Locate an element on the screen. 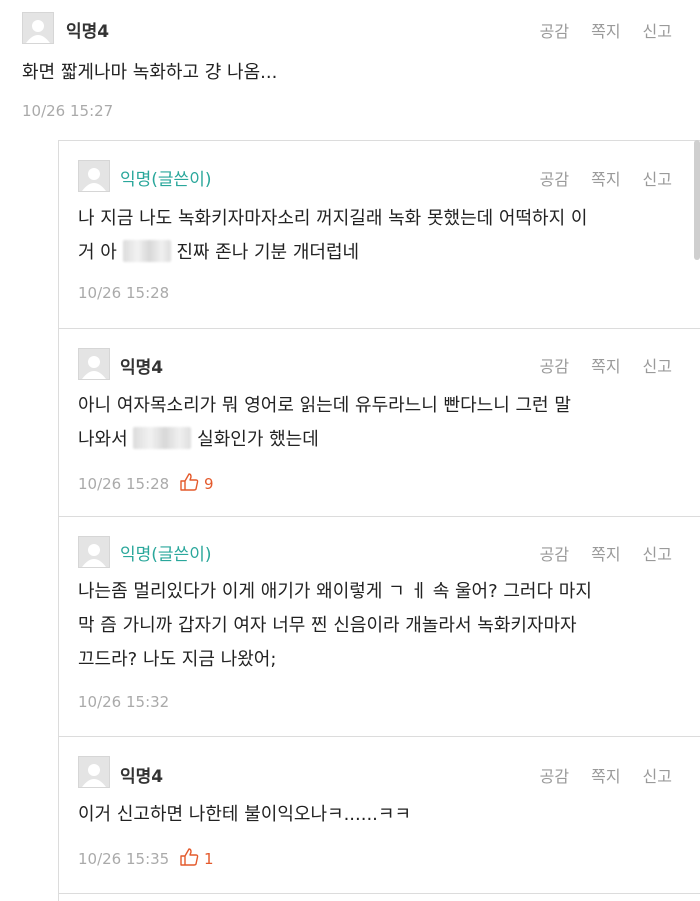  comment-text: 거 아 진짜 존나 기분 개더럽네 is located at coordinates (218, 253).